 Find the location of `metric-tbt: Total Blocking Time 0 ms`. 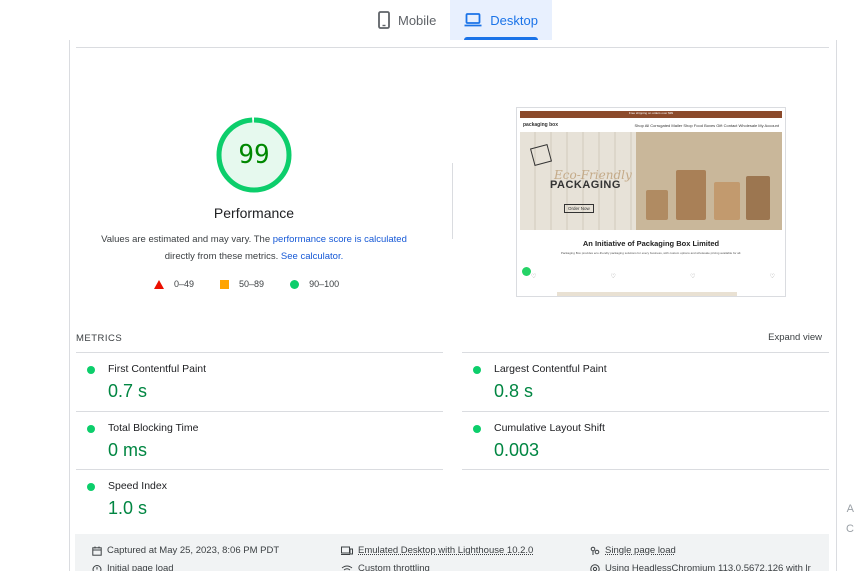

metric-tbt: Total Blocking Time 0 ms is located at coordinates (259, 440).